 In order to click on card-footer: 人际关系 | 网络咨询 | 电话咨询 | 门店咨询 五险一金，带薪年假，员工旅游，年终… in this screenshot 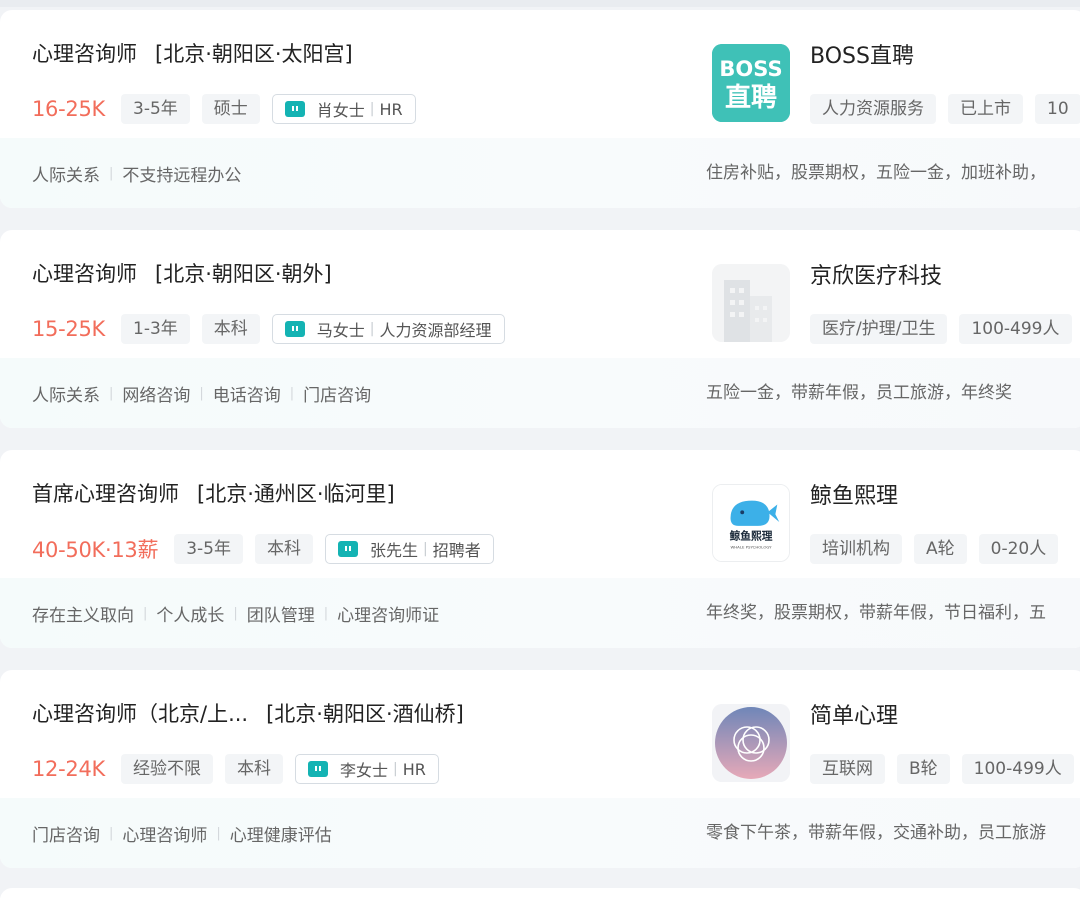, I will do `click(540, 393)`.